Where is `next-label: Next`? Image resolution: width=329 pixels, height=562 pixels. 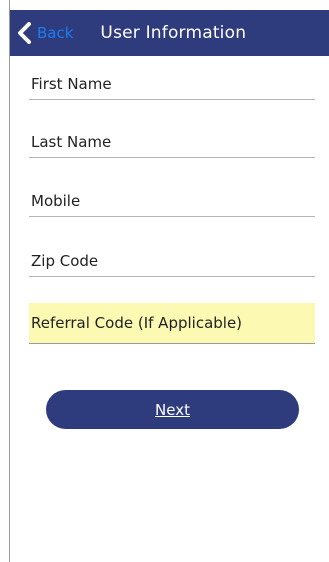
next-label: Next is located at coordinates (172, 409).